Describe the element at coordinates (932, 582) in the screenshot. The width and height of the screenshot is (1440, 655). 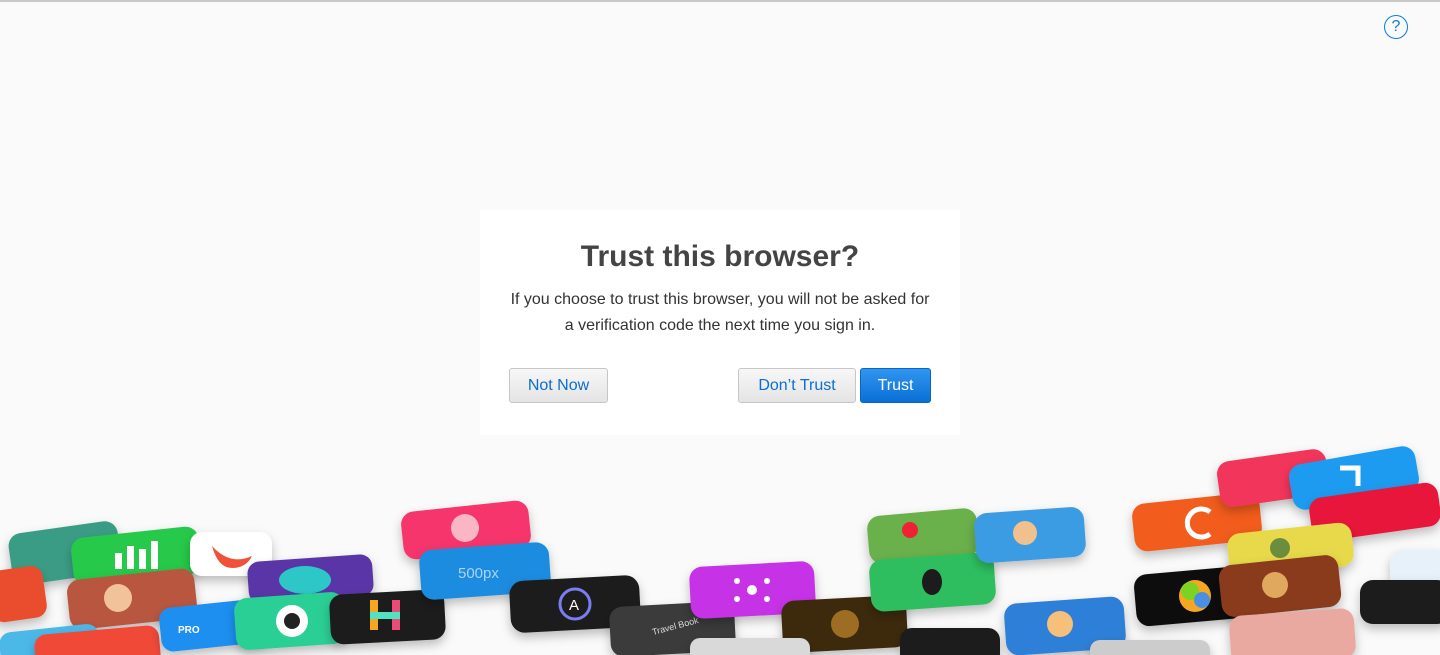
I see `app-icon-evernote` at that location.